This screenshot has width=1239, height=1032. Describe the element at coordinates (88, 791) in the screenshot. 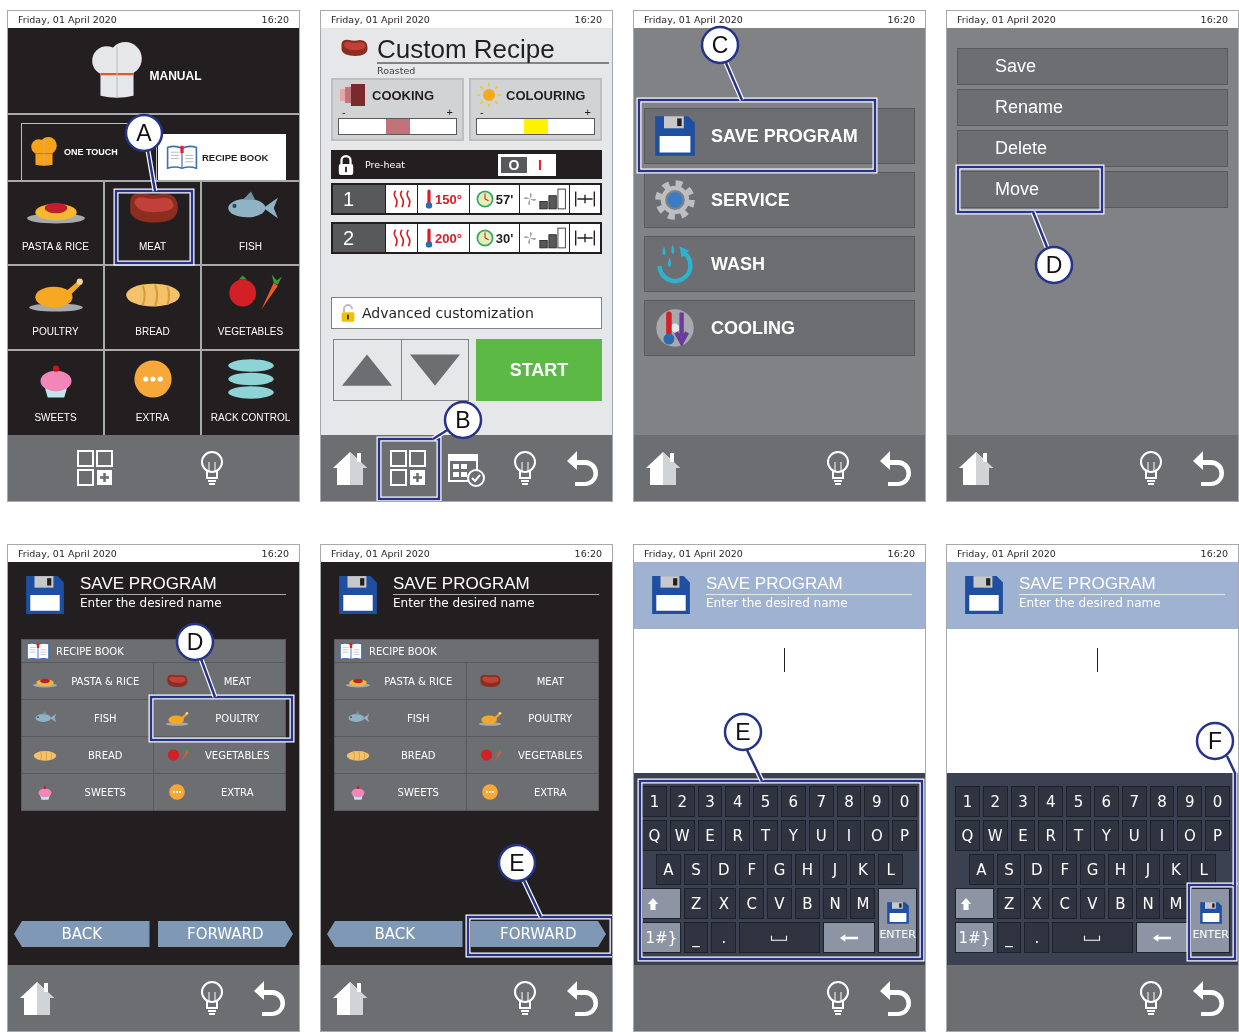

I see `category-tile: SWEETS` at that location.